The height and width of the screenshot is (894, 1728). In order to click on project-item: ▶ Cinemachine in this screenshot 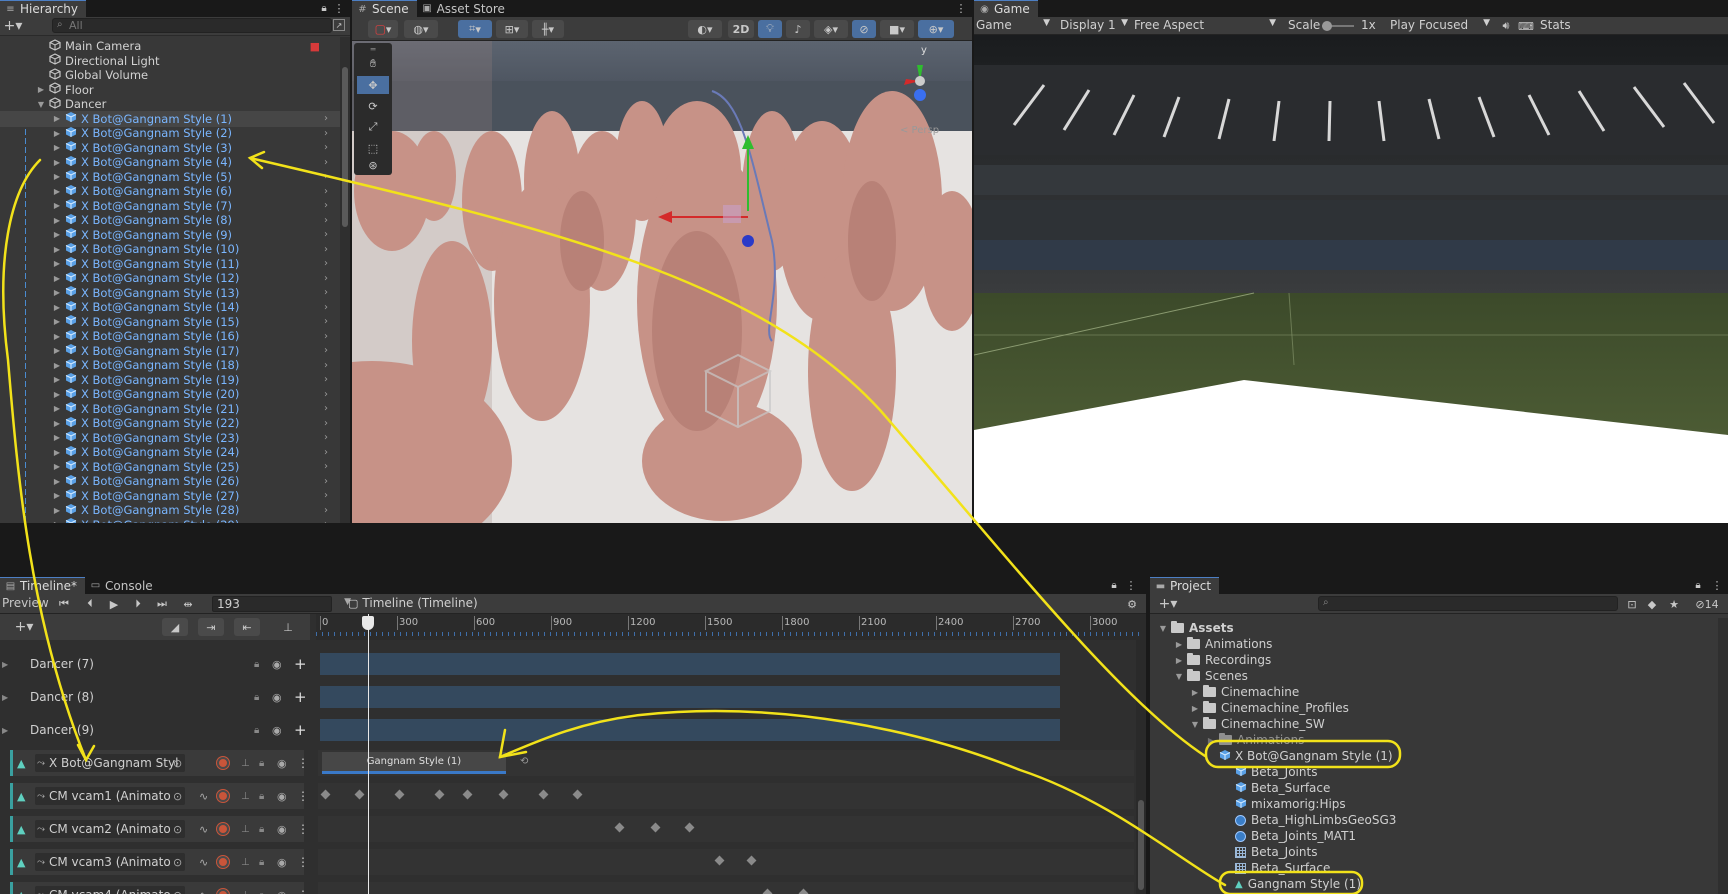, I will do `click(1244, 692)`.